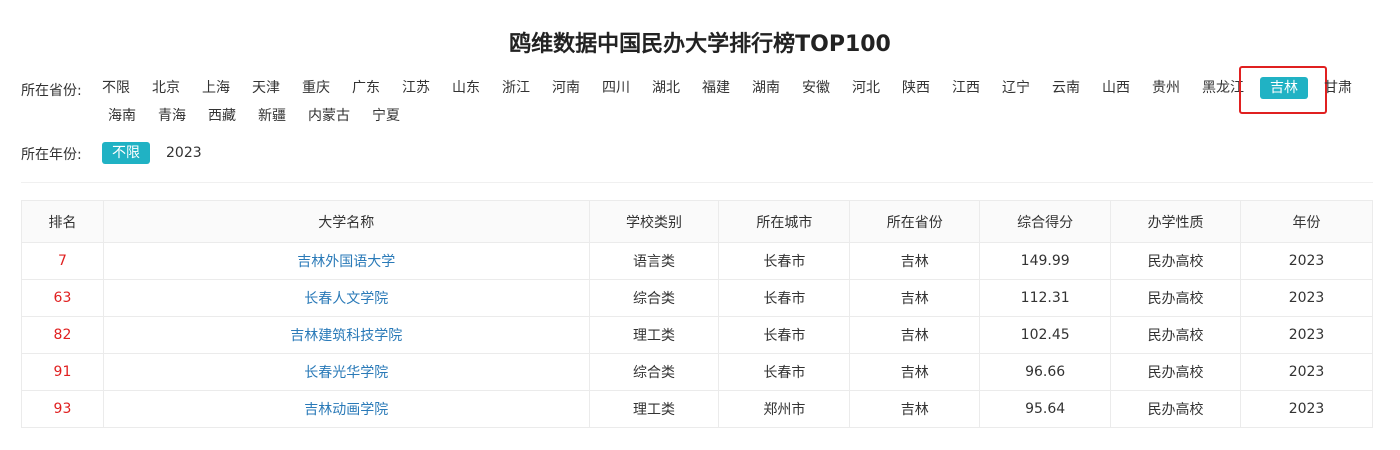 Image resolution: width=1400 pixels, height=450 pixels. What do you see at coordinates (816, 88) in the screenshot?
I see `province-option: 安徽` at bounding box center [816, 88].